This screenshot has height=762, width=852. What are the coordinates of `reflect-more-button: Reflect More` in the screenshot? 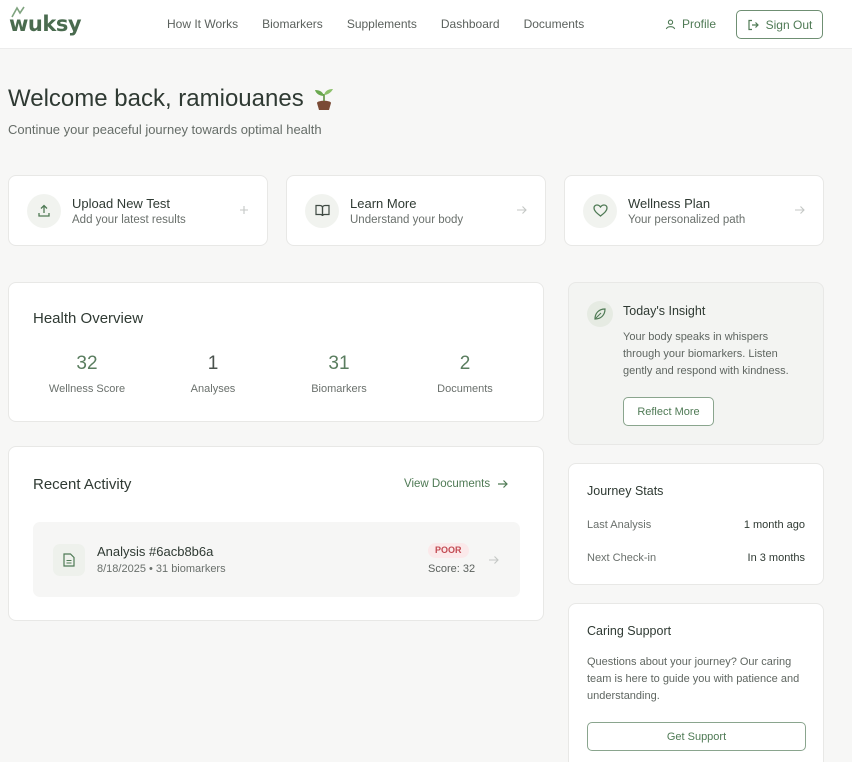 It's located at (668, 411).